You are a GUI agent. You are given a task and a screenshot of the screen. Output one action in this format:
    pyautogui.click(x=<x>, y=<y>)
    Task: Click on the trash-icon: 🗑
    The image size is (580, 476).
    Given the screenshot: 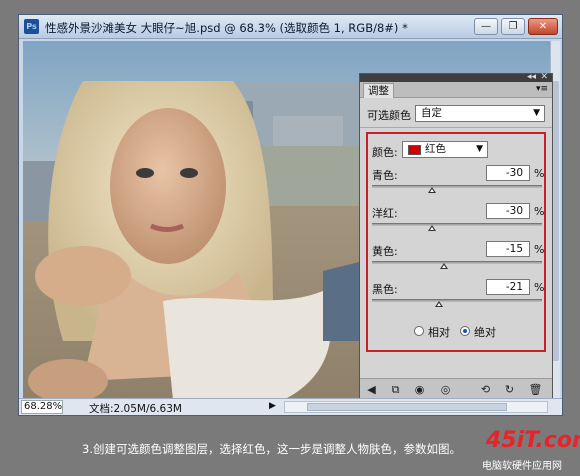 What is the action you would take?
    pyautogui.click(x=535, y=389)
    